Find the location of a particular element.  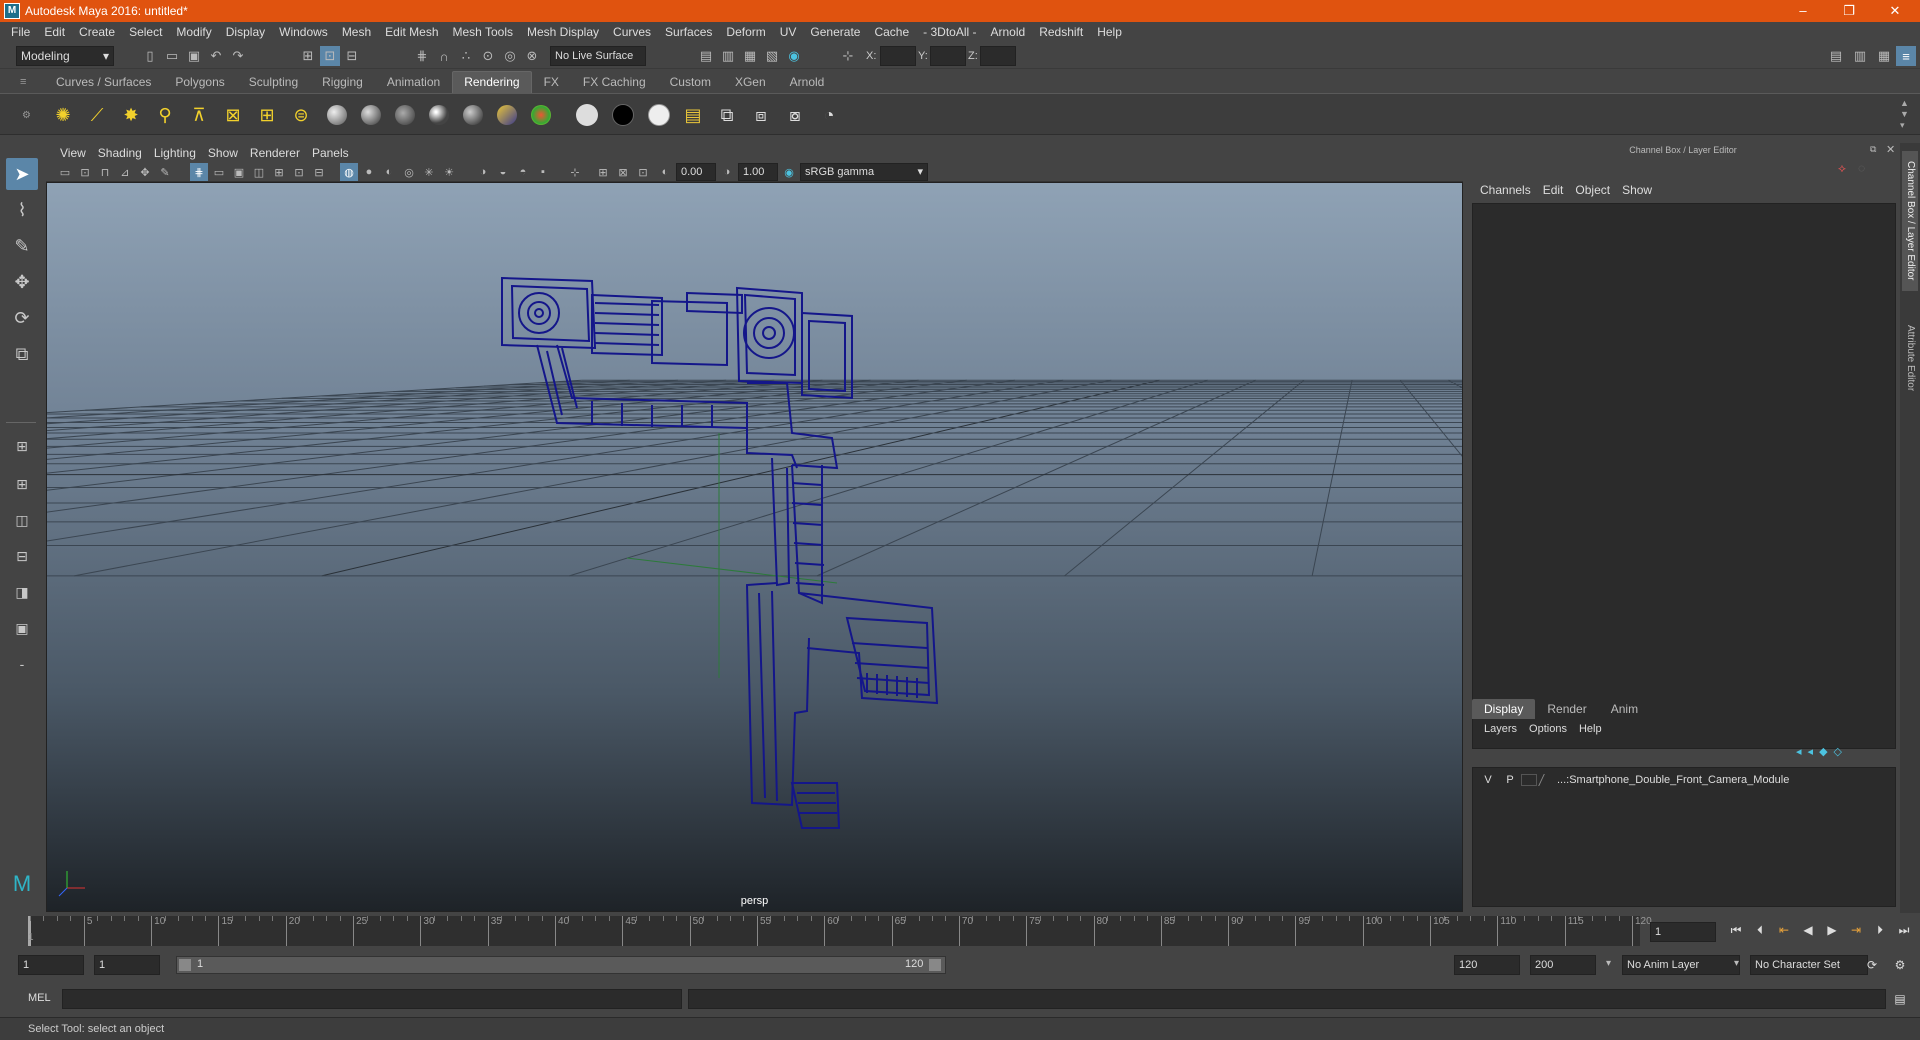

ipr-render-shelf-icon: ⧈ is located at coordinates (761, 115).